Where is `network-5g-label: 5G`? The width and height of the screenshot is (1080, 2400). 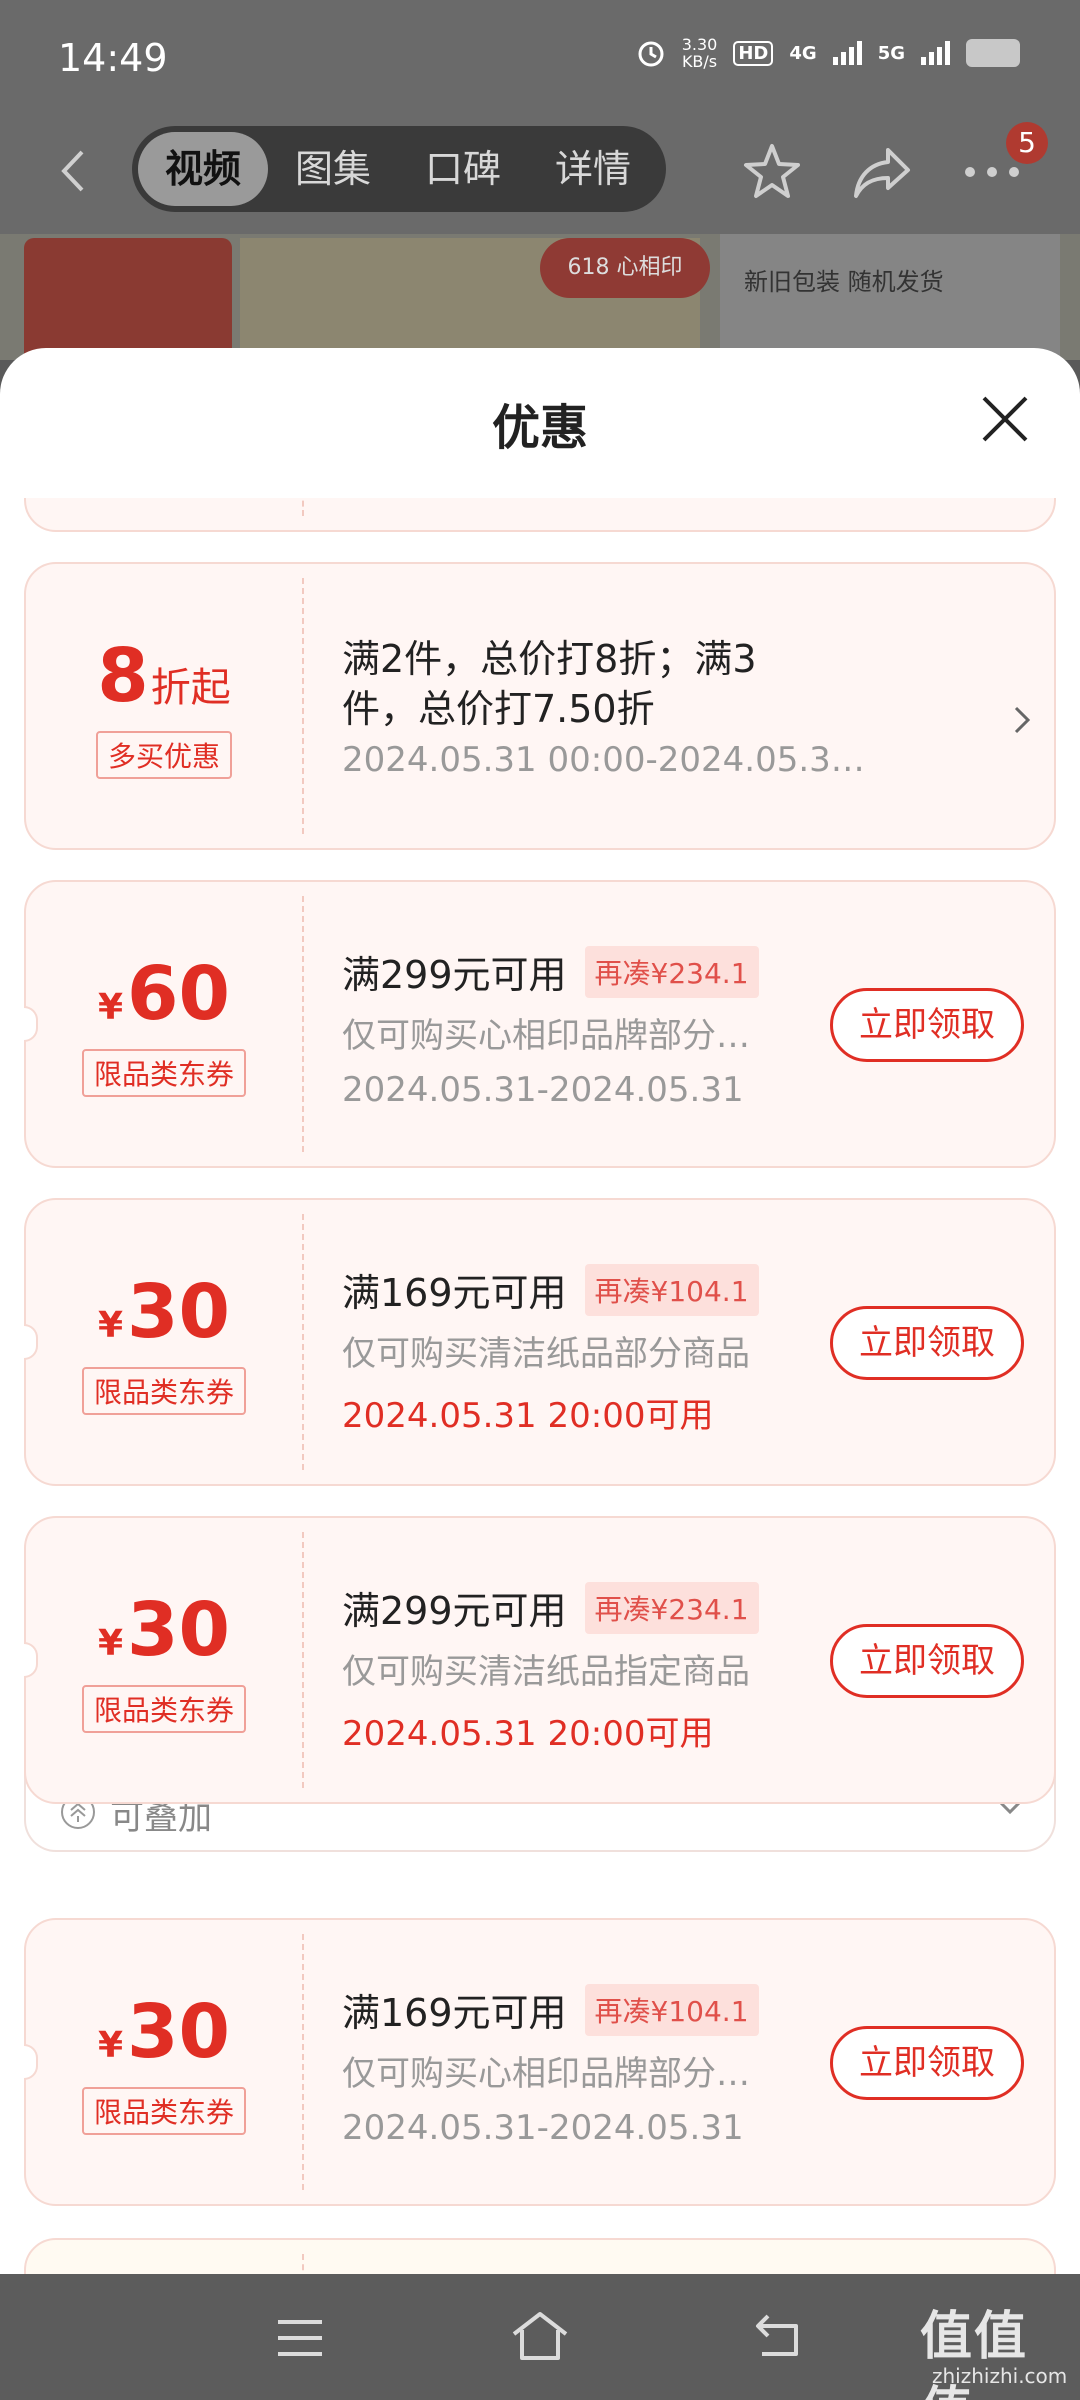 network-5g-label: 5G is located at coordinates (891, 53).